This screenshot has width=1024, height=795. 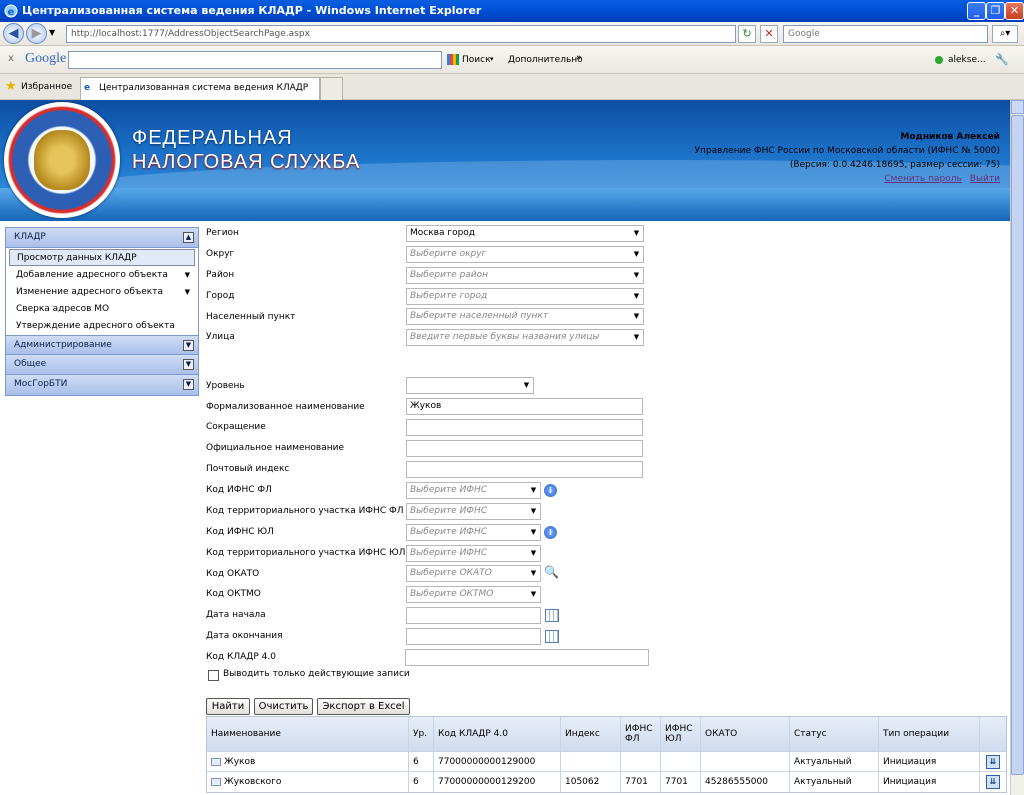 I want to click on col-kladr: Код КЛАДР 4.0, so click(x=497, y=734).